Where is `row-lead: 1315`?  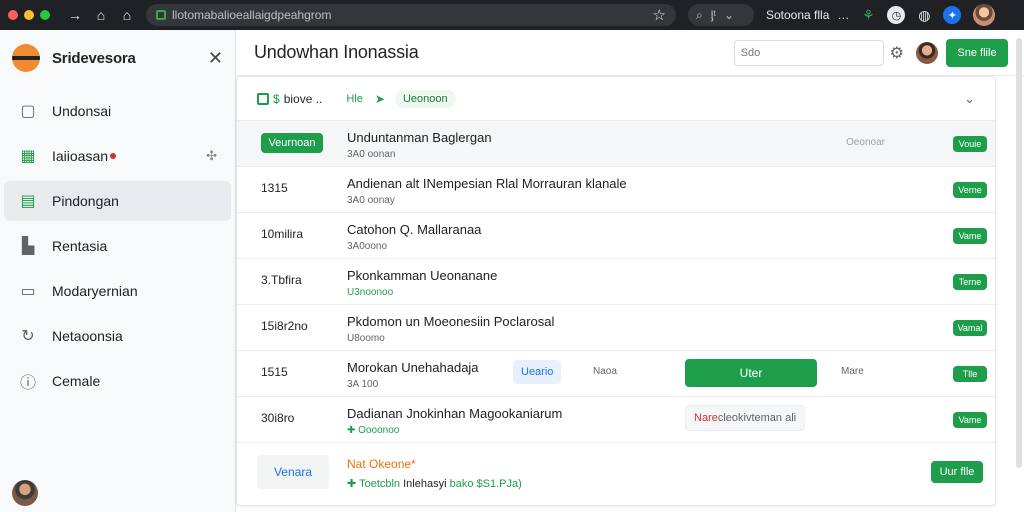
row-lead: 1315 is located at coordinates (274, 188).